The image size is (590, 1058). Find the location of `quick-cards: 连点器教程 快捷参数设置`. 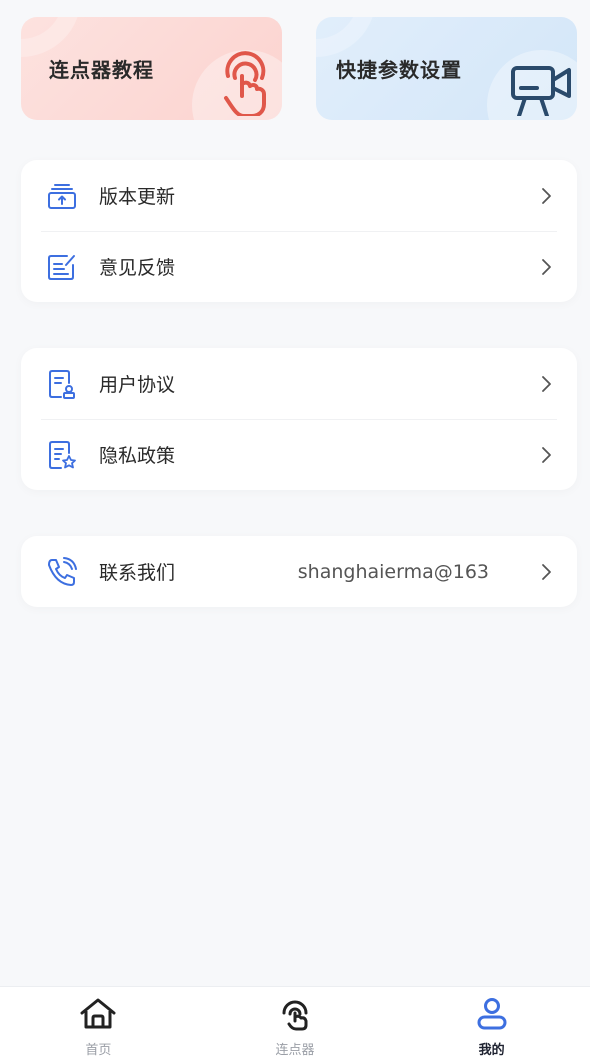

quick-cards: 连点器教程 快捷参数设置 is located at coordinates (299, 68).